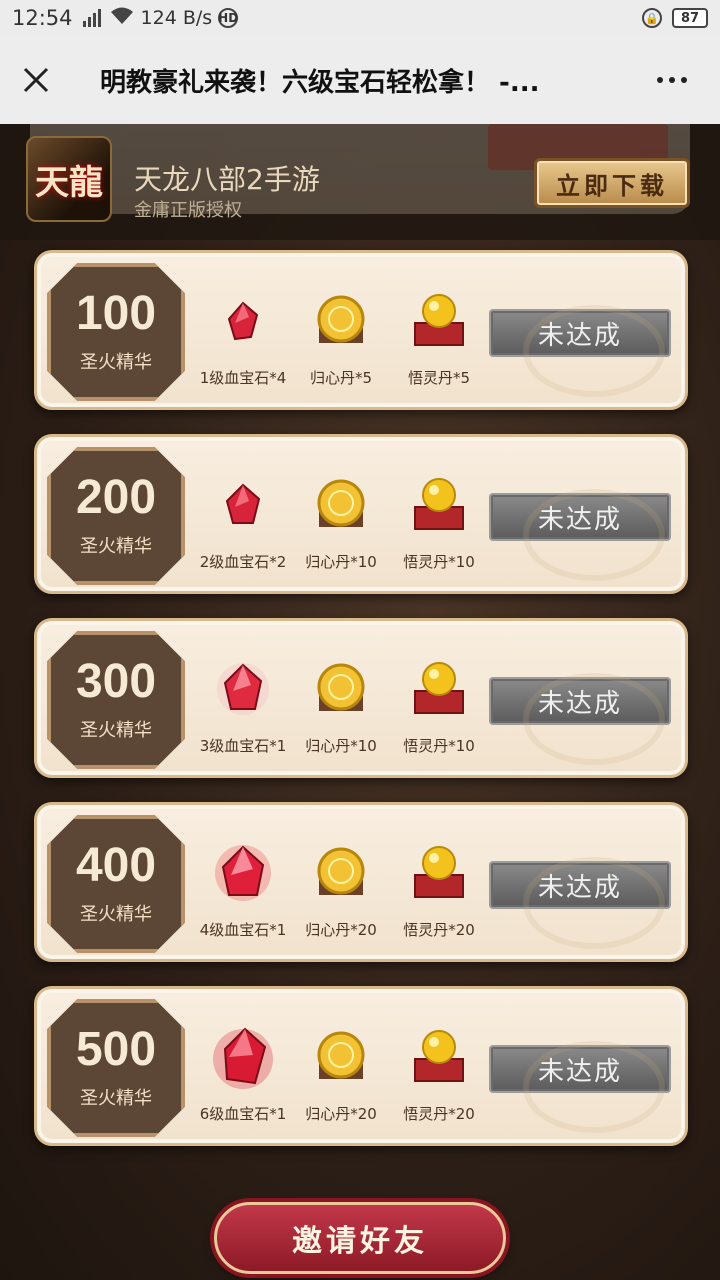  I want to click on reward-item-label: 3级血宝石*1, so click(243, 746).